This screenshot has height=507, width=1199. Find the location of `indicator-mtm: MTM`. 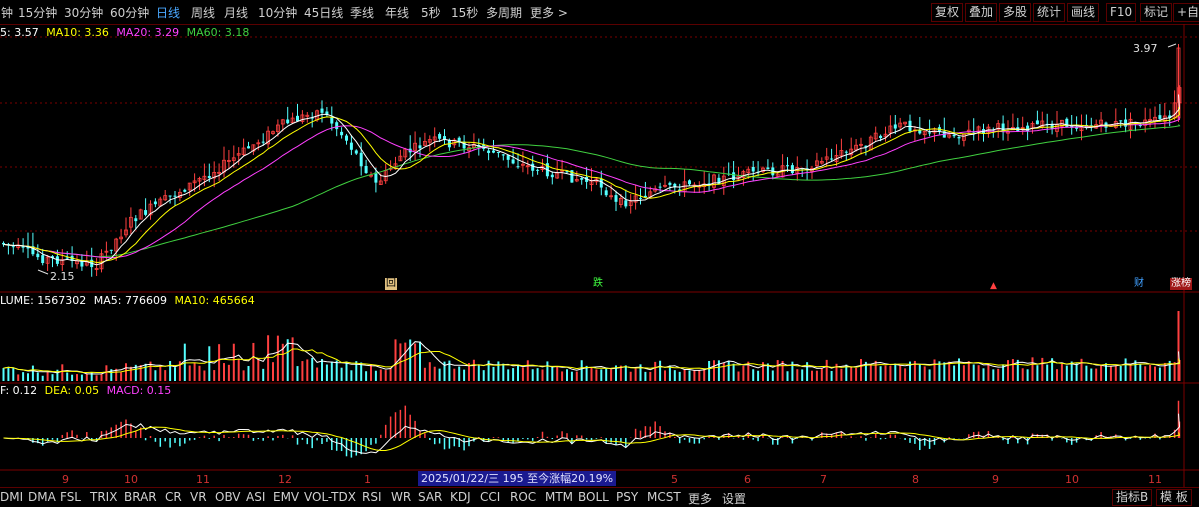

indicator-mtm: MTM is located at coordinates (559, 497).